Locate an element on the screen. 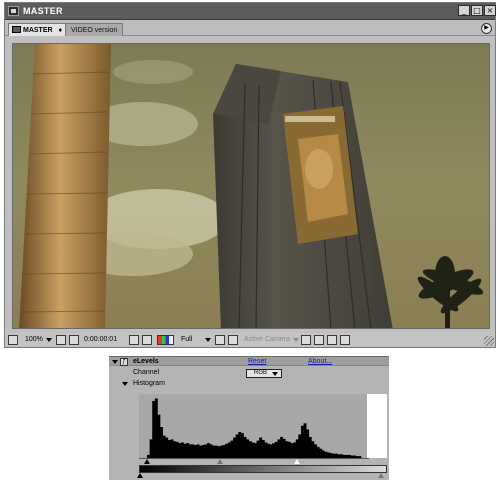  histogram-graph is located at coordinates (254, 428).